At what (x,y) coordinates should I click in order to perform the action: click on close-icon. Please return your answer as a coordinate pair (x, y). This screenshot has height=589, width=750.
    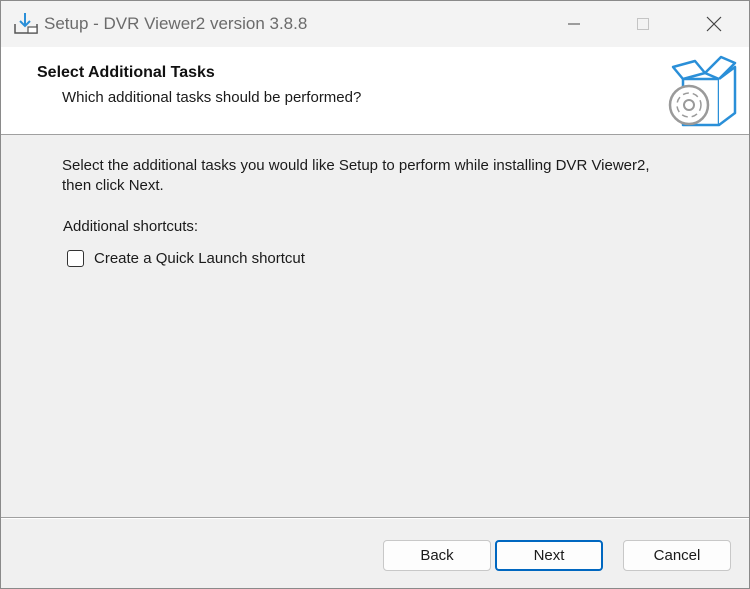
    Looking at the image, I should click on (714, 24).